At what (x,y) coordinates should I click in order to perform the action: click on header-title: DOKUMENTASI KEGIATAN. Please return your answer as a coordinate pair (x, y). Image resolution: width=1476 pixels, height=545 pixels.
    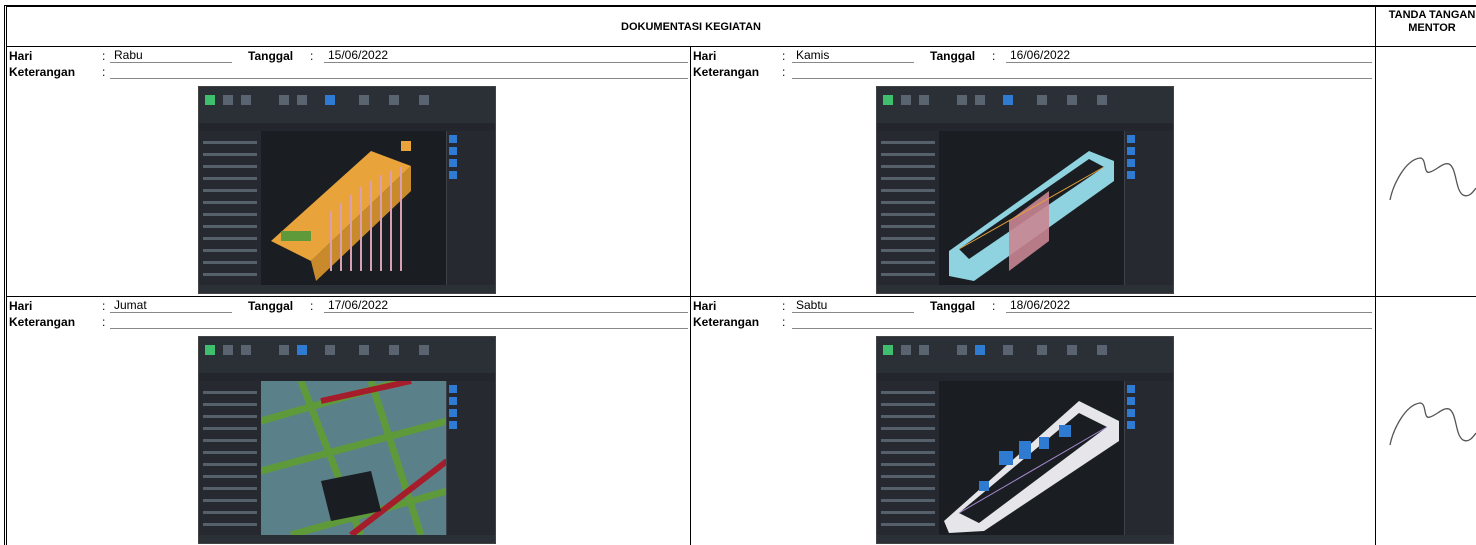
    Looking at the image, I should click on (691, 27).